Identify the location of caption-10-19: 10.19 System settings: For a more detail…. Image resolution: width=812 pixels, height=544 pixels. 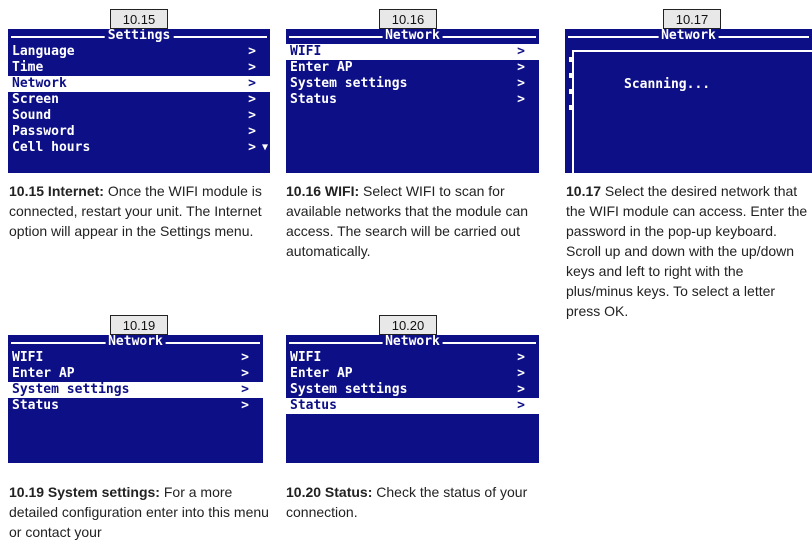
(139, 512).